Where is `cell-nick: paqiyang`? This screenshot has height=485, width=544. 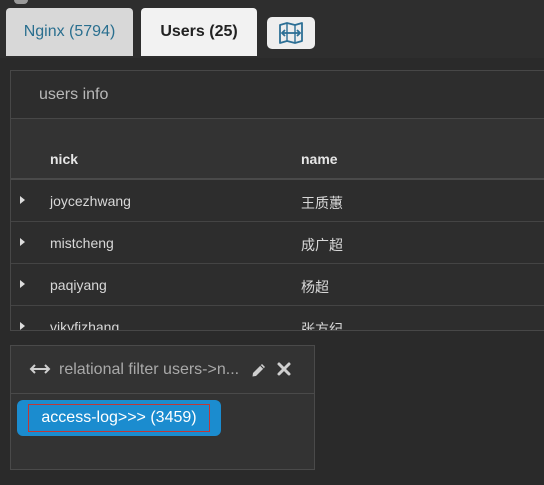 cell-nick: paqiyang is located at coordinates (78, 285).